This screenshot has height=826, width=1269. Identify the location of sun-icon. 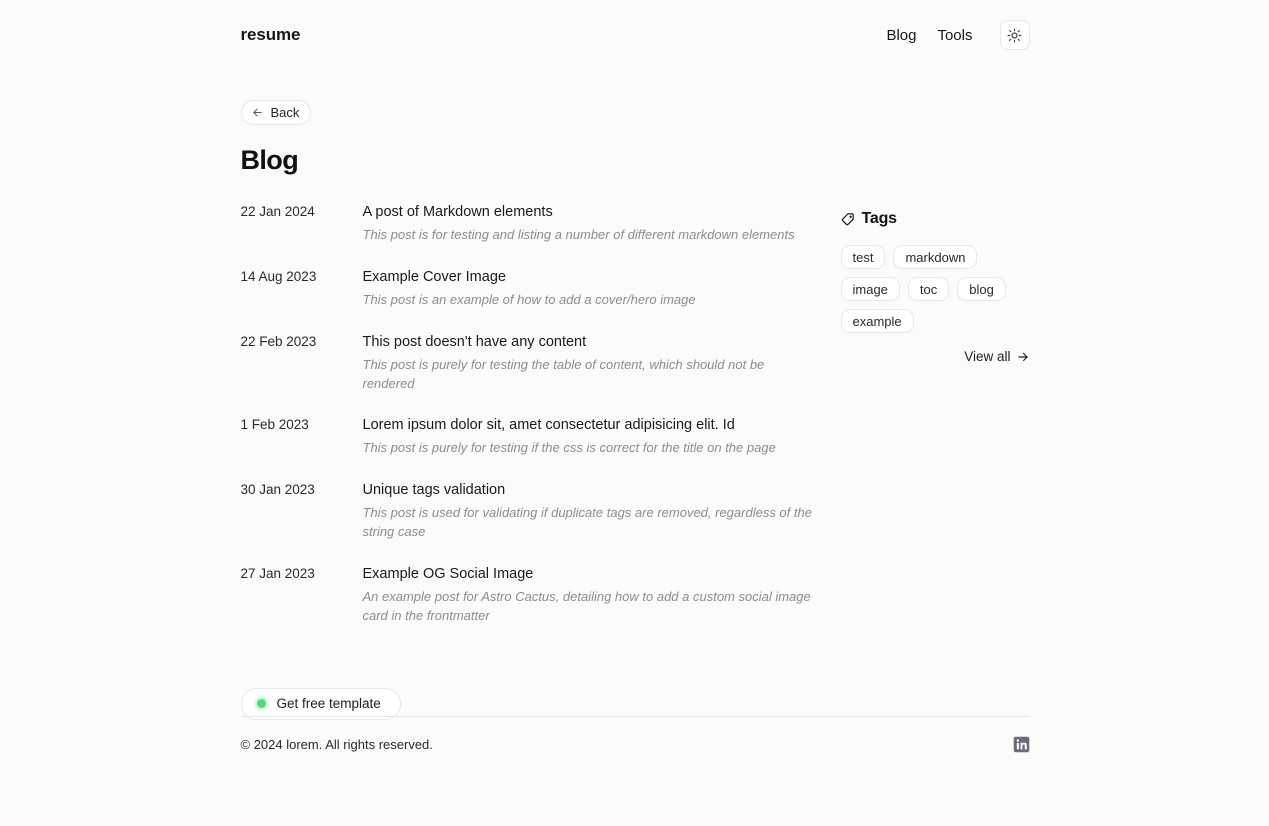
(1014, 35).